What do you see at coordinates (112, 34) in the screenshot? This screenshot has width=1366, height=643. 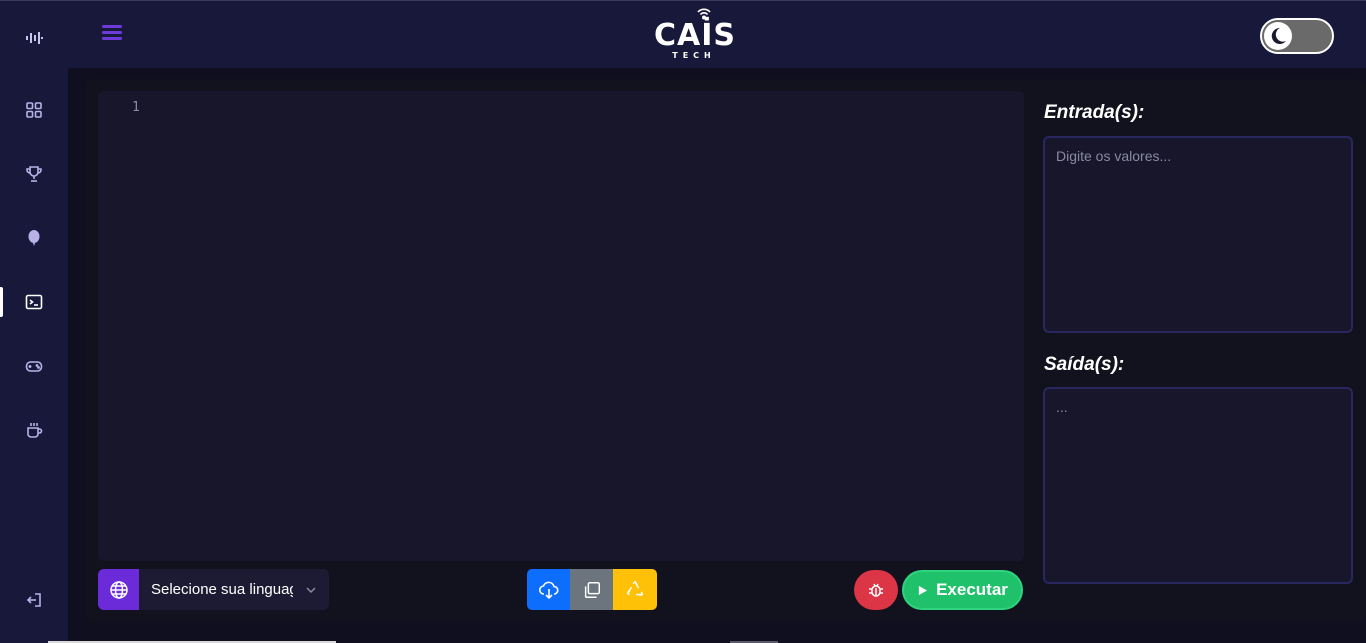 I see `hamburger-menu-icon` at bounding box center [112, 34].